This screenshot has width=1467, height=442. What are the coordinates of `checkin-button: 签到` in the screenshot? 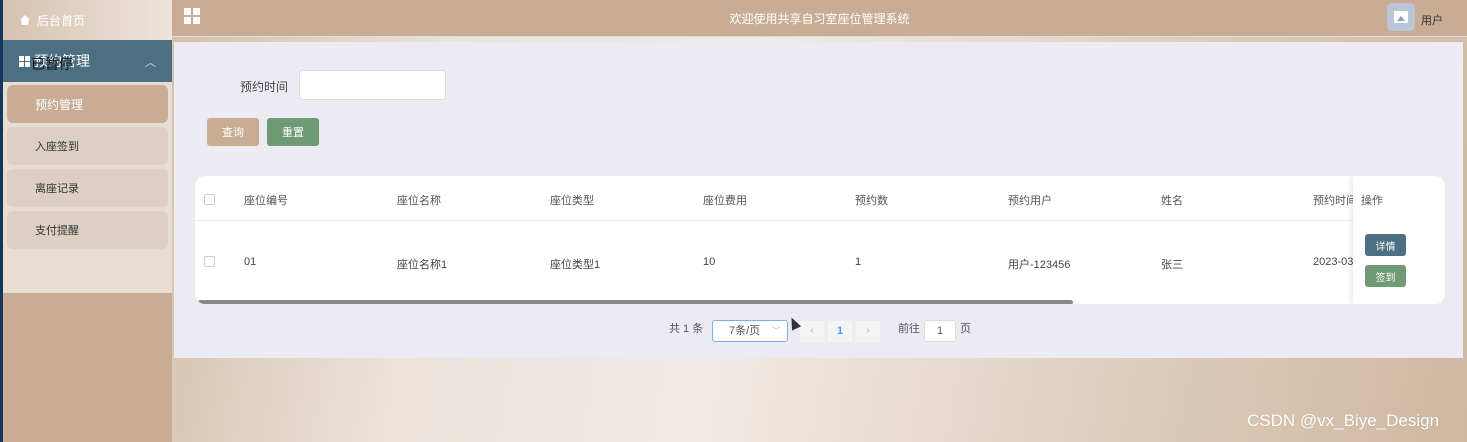 It's located at (1385, 276).